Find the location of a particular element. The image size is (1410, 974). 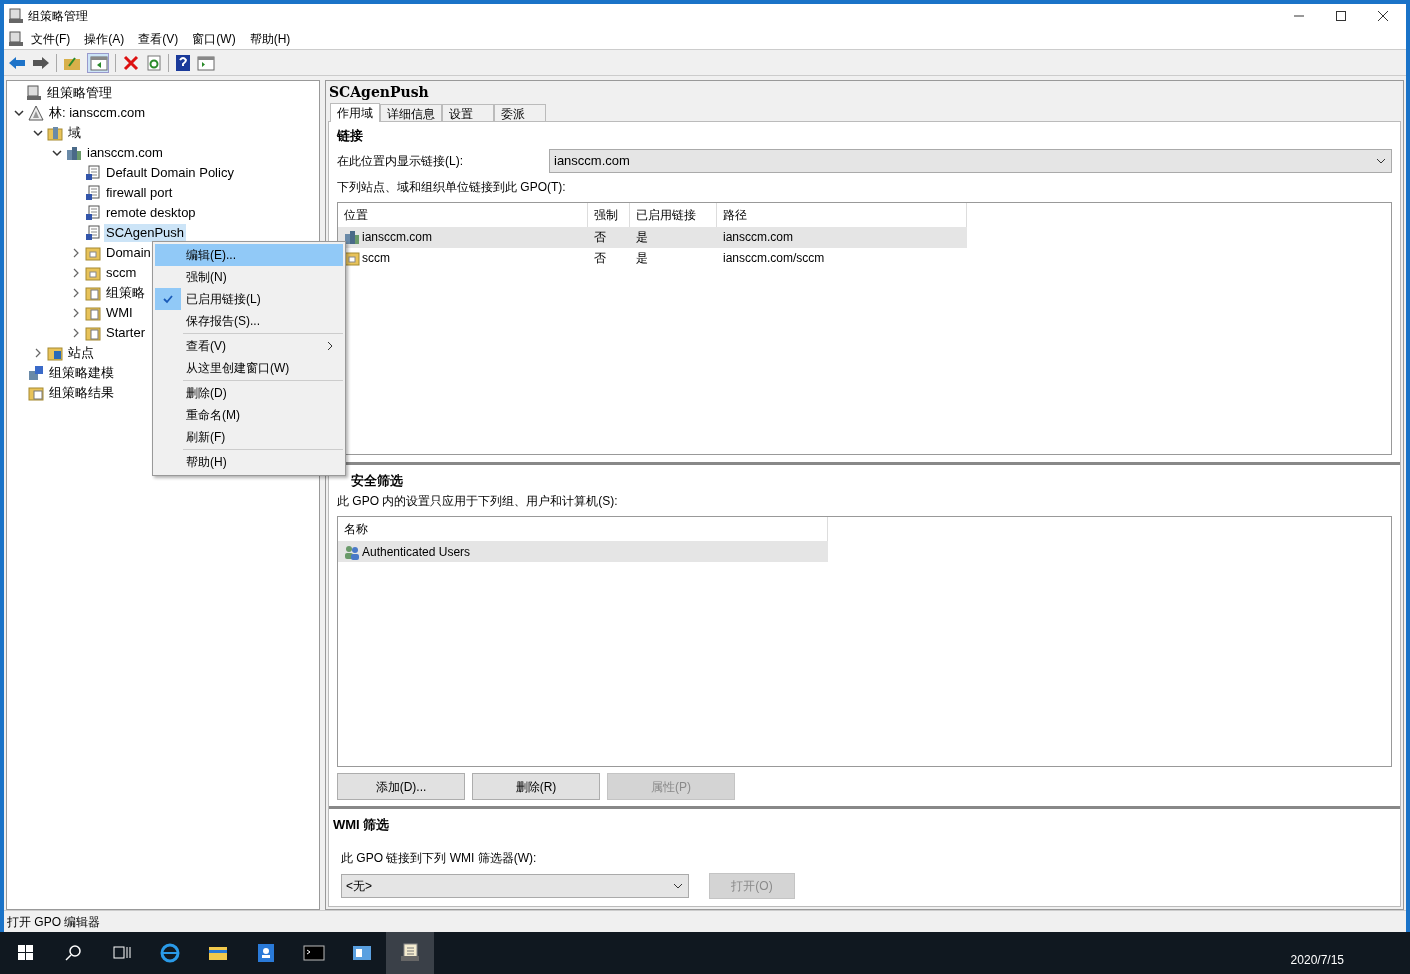

section-heading: 安全筛选 is located at coordinates (377, 480).